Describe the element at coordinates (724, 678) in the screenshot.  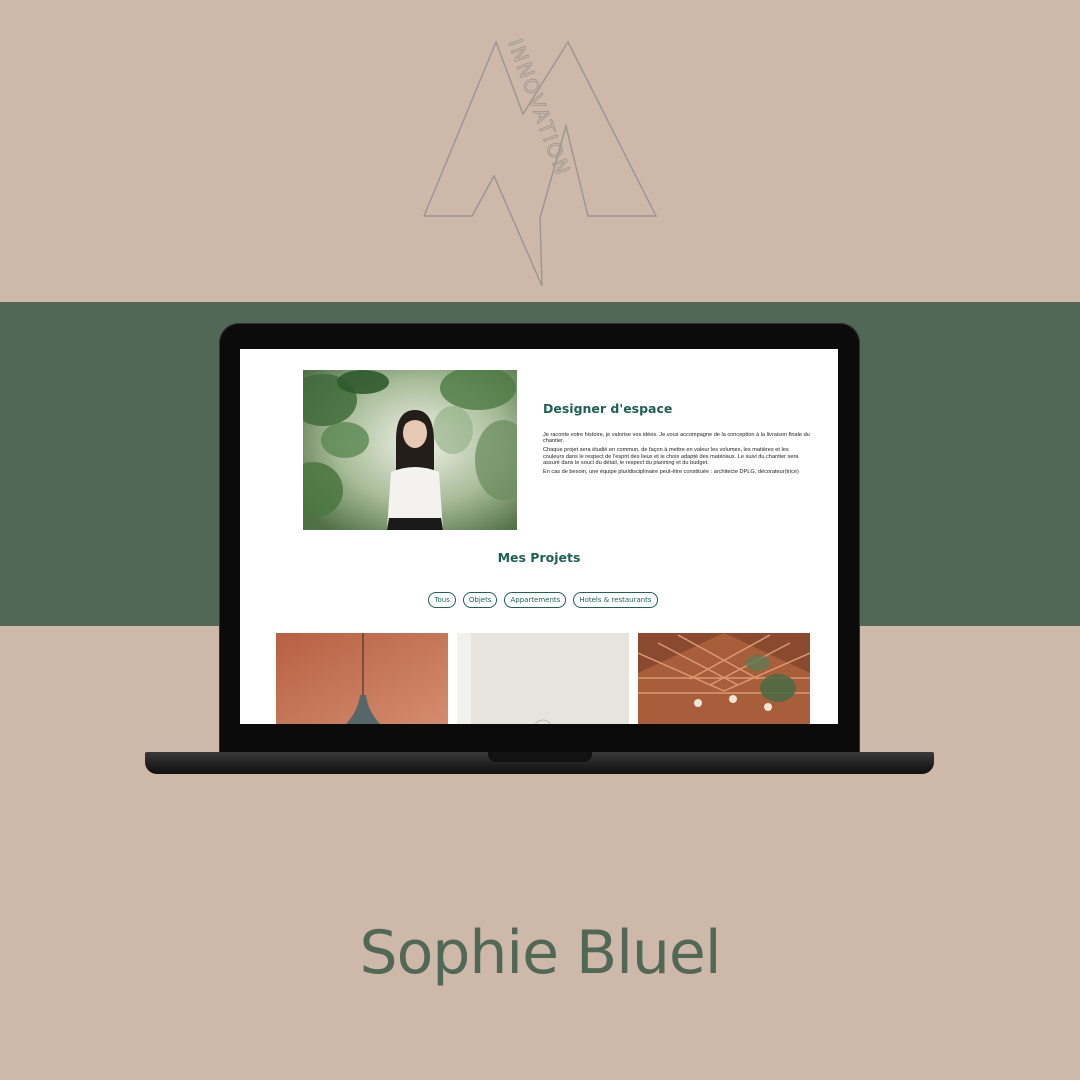
I see `gallery-item-restaurant` at that location.